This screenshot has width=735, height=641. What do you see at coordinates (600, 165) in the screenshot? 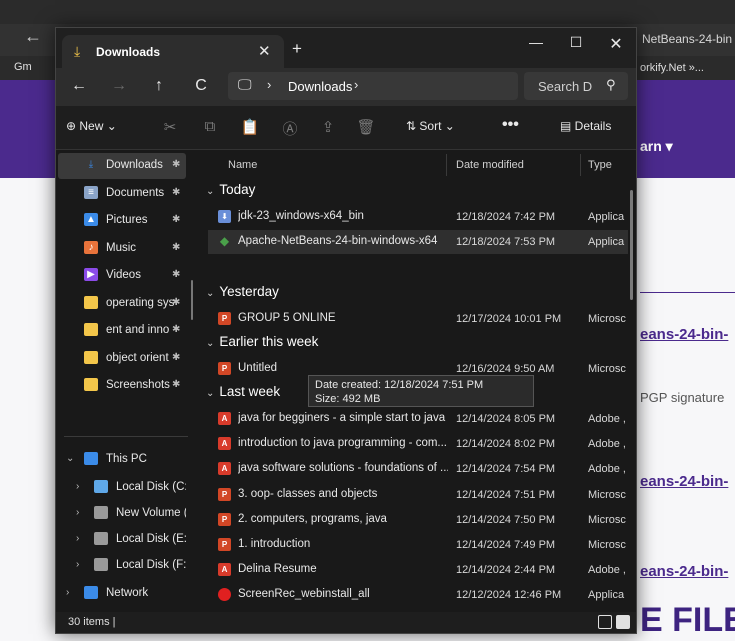
I see `column-header-type: Type` at bounding box center [600, 165].